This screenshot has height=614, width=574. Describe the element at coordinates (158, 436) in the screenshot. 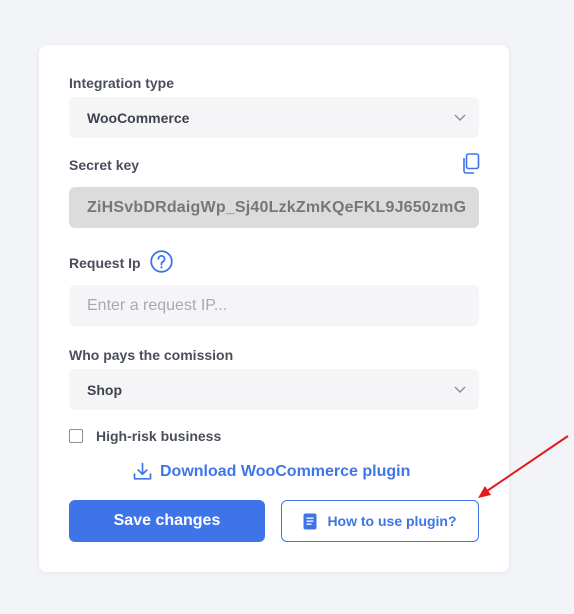

I see `high-risk-label: High-risk business` at that location.